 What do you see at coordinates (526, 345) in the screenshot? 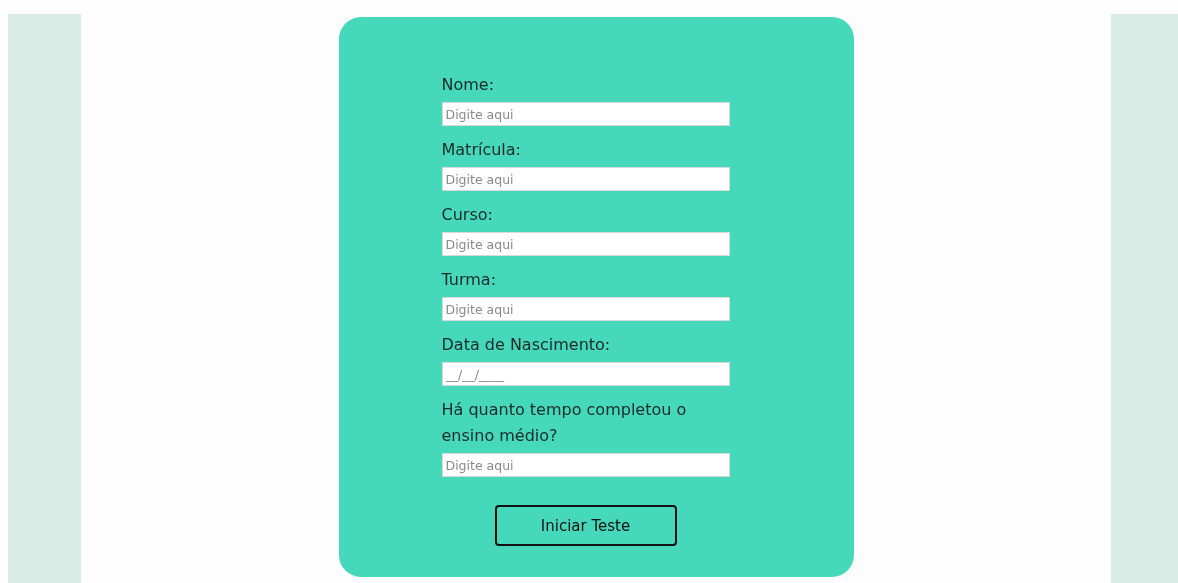
I see `field-label: Data de Nascimento:` at bounding box center [526, 345].